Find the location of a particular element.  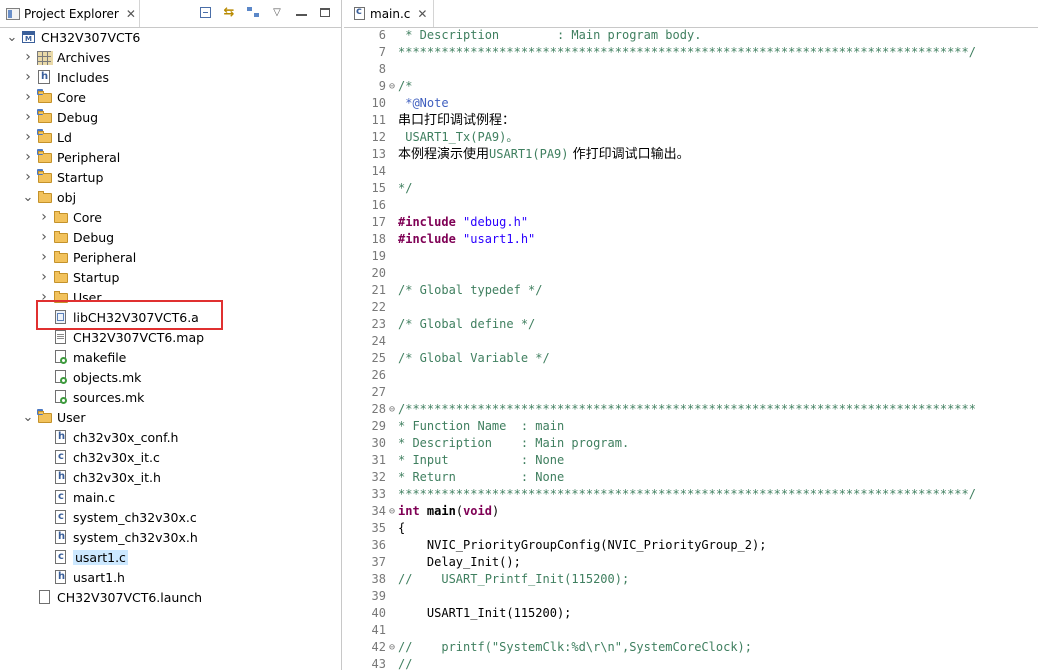

header-file-icon: h is located at coordinates (61, 477).